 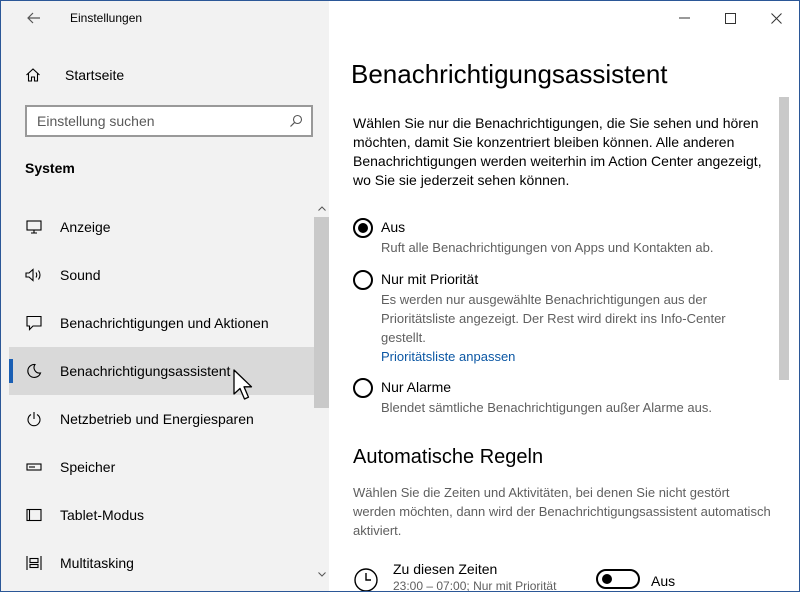 What do you see at coordinates (448, 457) in the screenshot?
I see `rules-title: Automatische Regeln` at bounding box center [448, 457].